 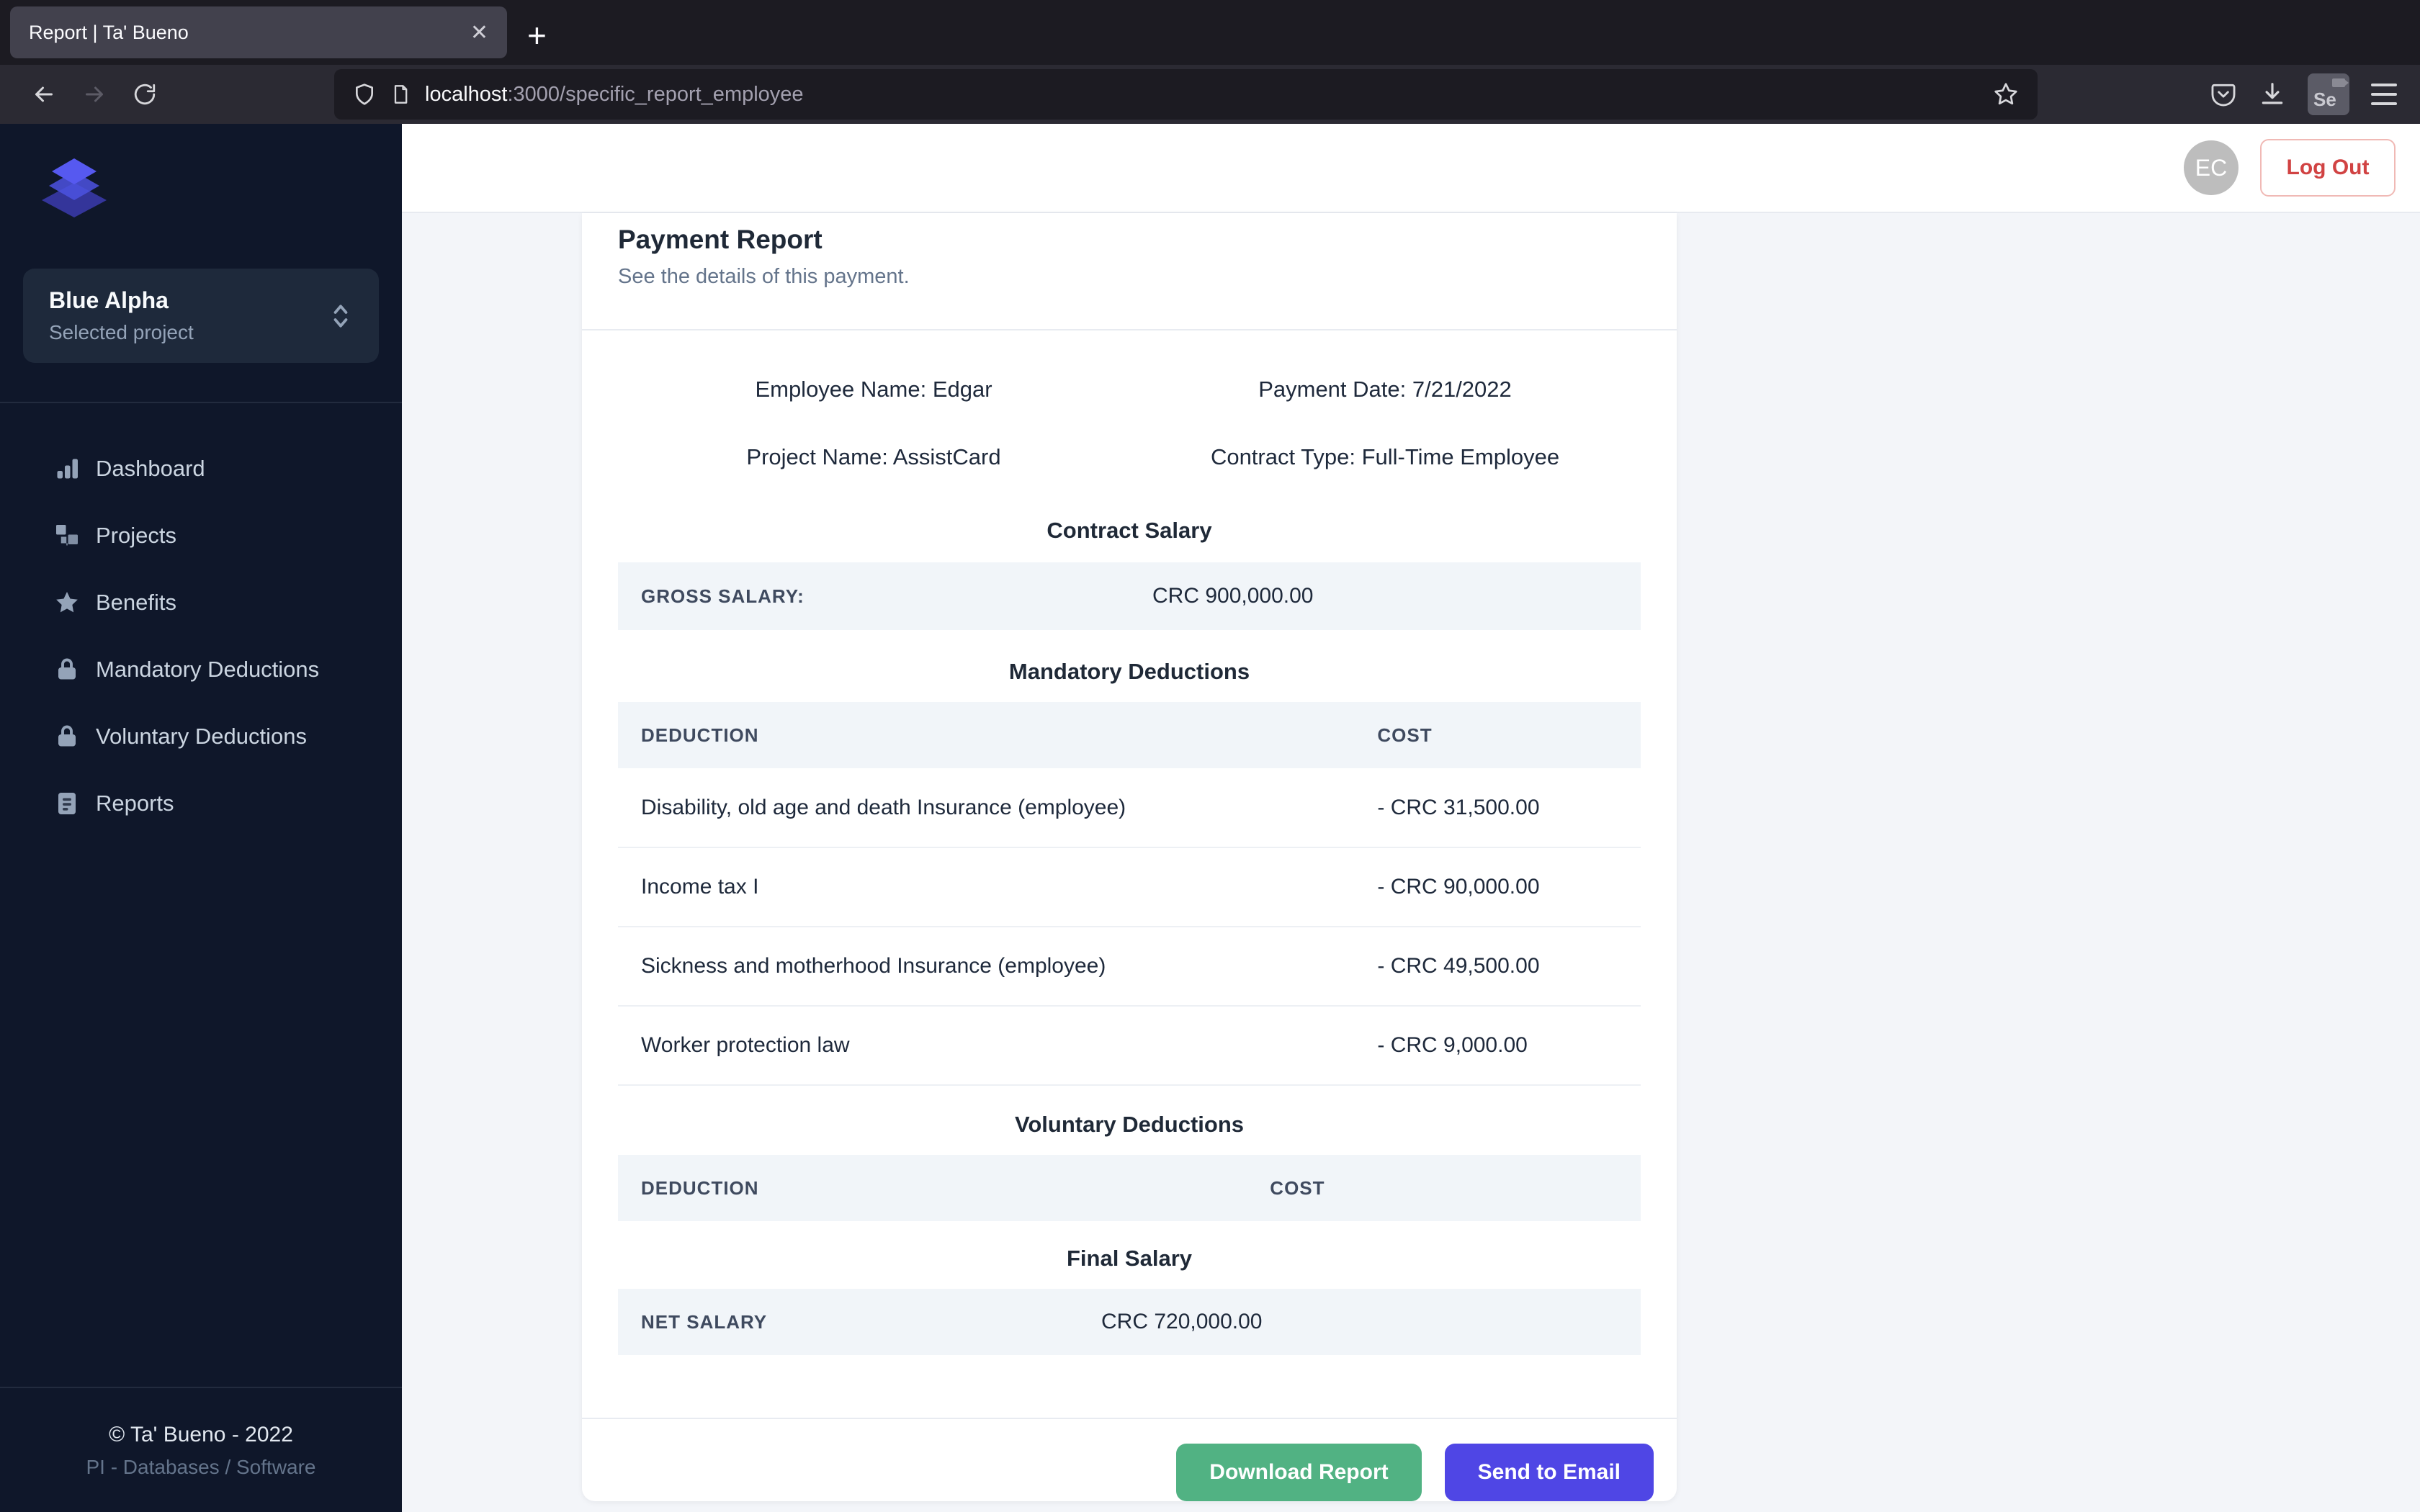 What do you see at coordinates (1458, 807) in the screenshot?
I see `deduction-cost: - CRC 31,500.00` at bounding box center [1458, 807].